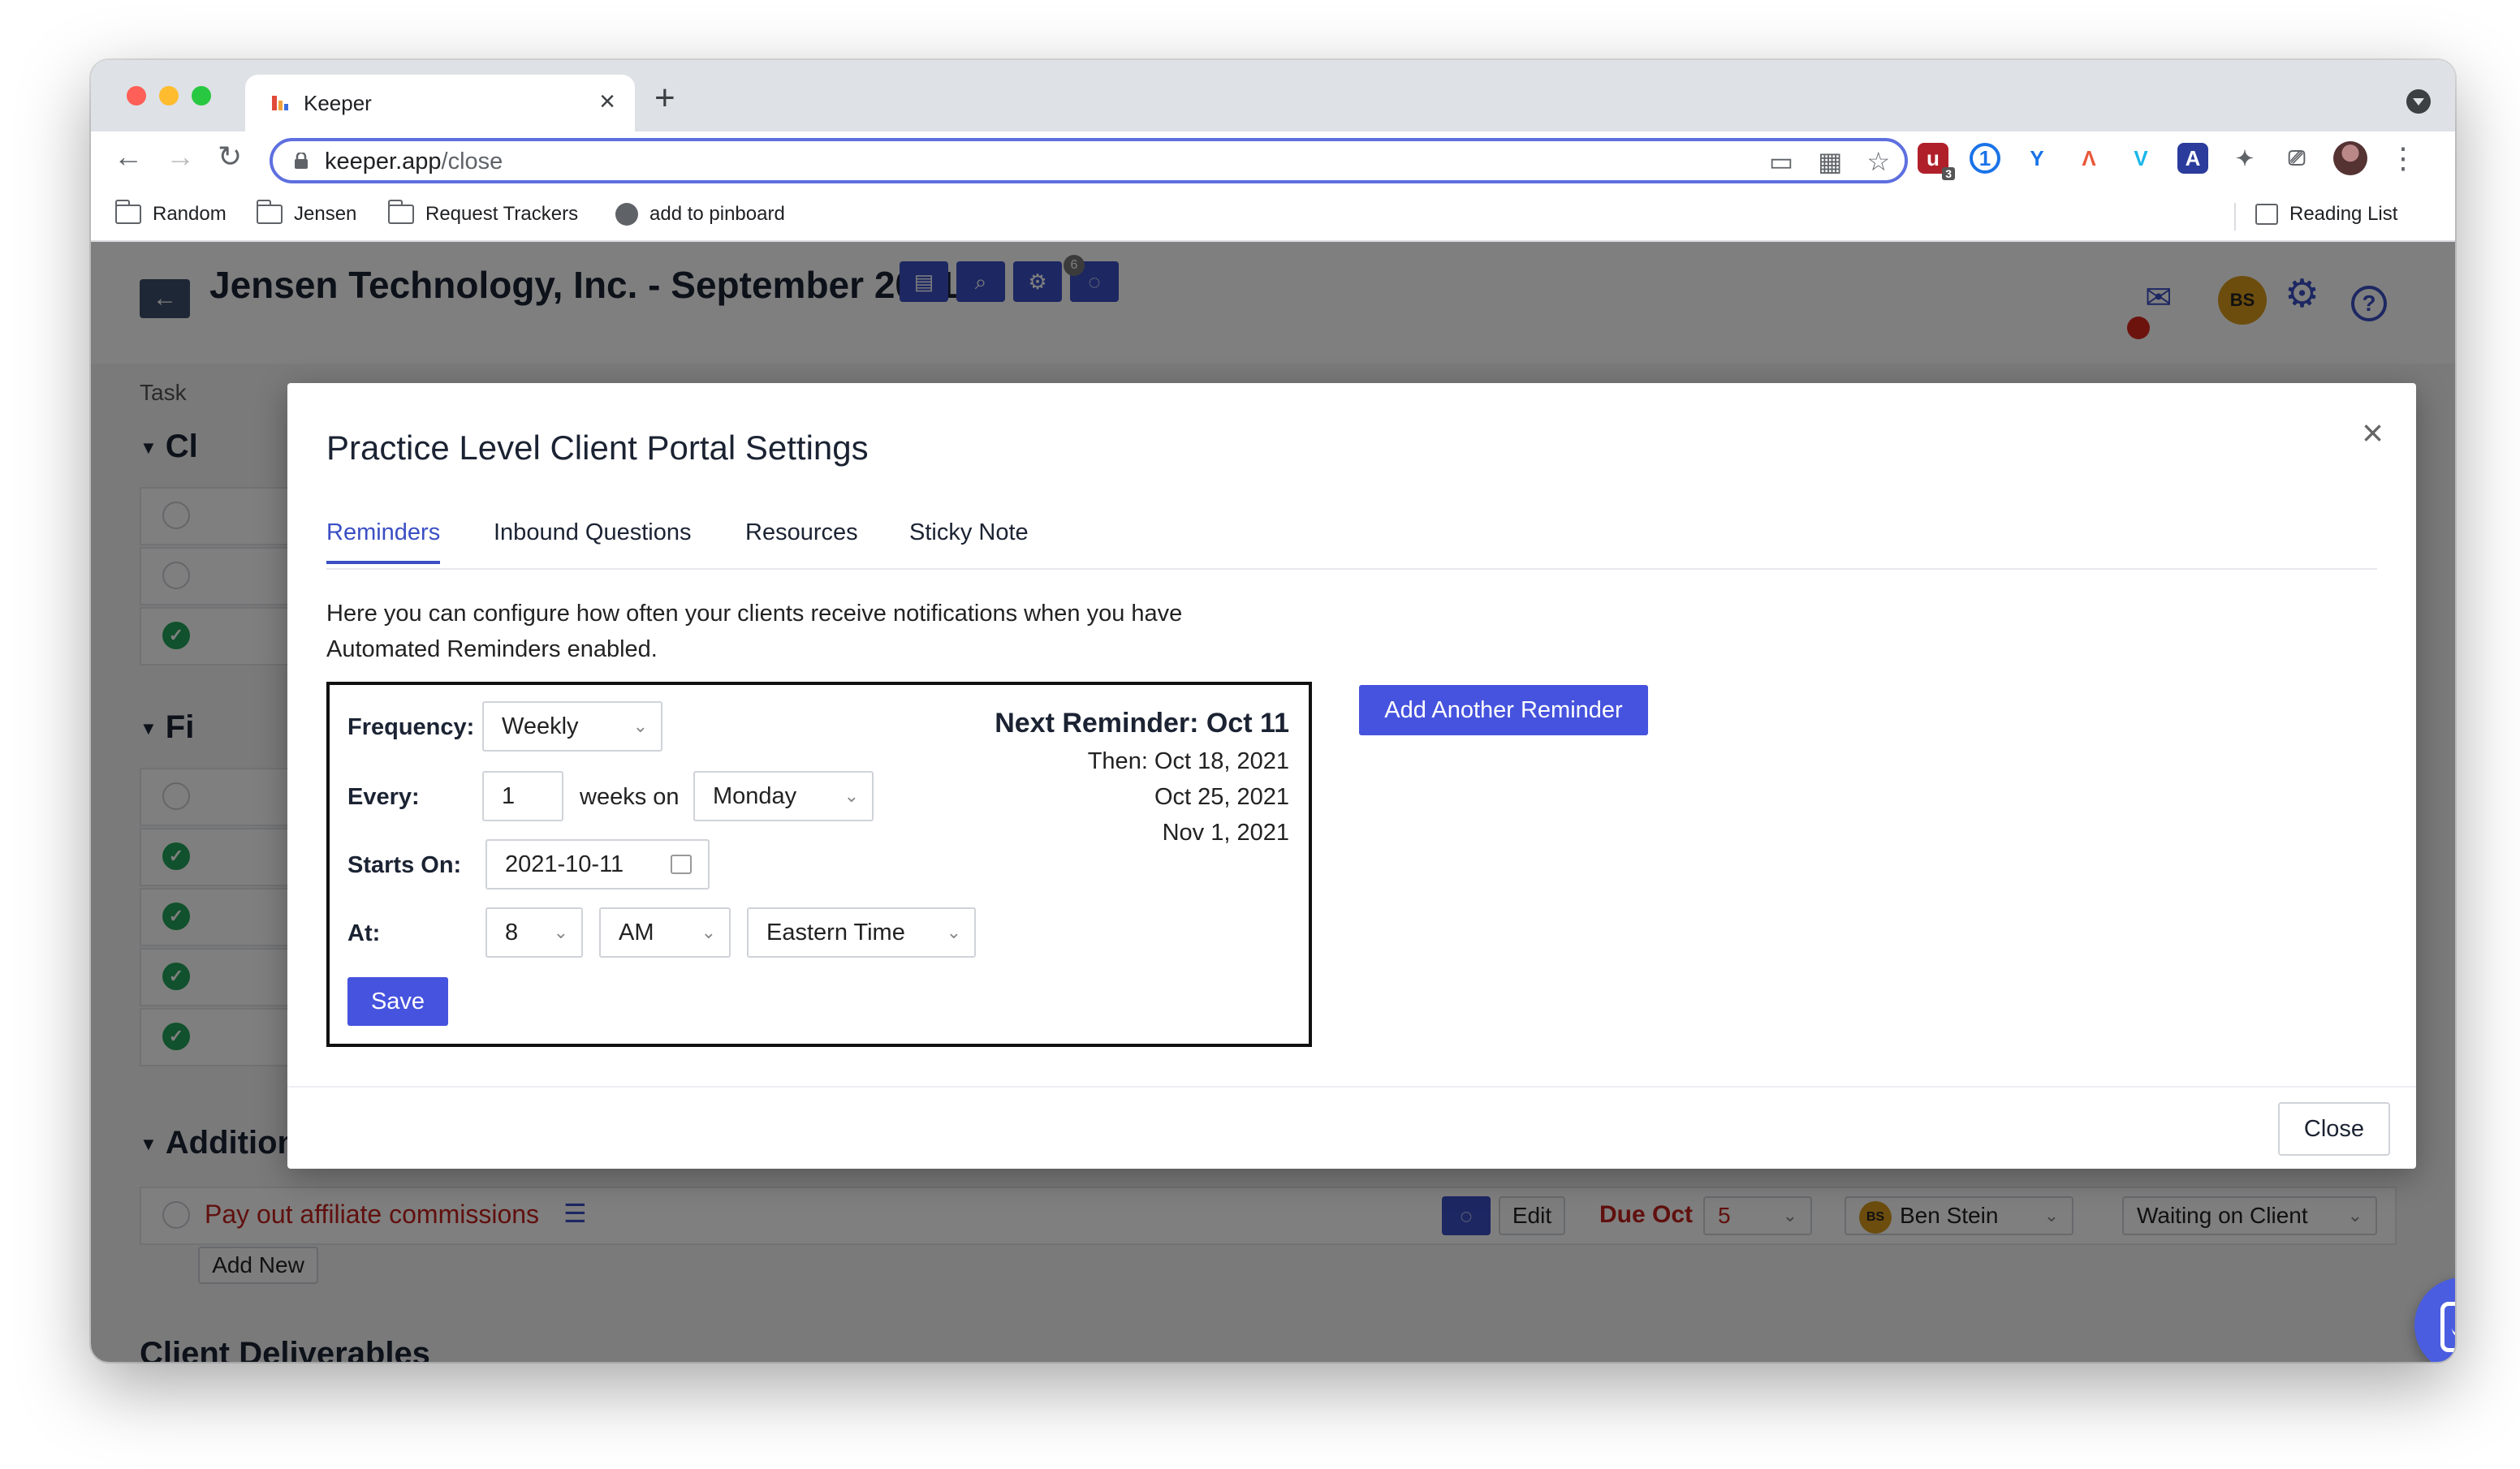  What do you see at coordinates (180, 157) in the screenshot?
I see `forward-arrow-icon: →` at bounding box center [180, 157].